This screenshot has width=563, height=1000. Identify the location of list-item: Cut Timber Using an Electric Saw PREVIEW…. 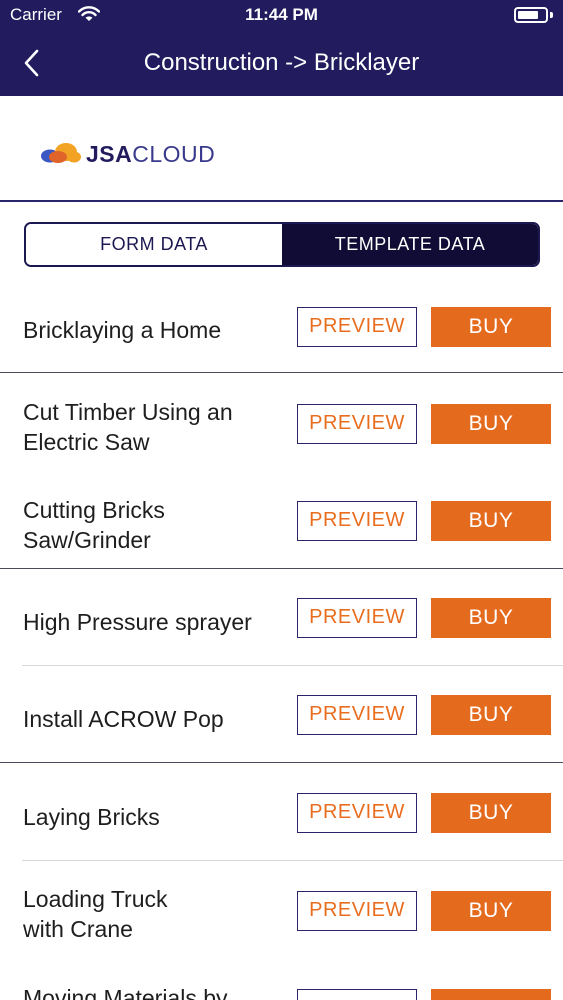
(281, 421).